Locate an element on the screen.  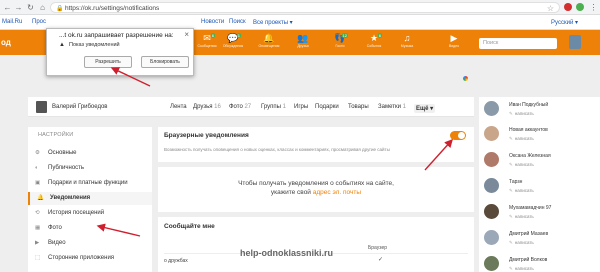
arrow-to-allow is located at coordinates (130, 77).